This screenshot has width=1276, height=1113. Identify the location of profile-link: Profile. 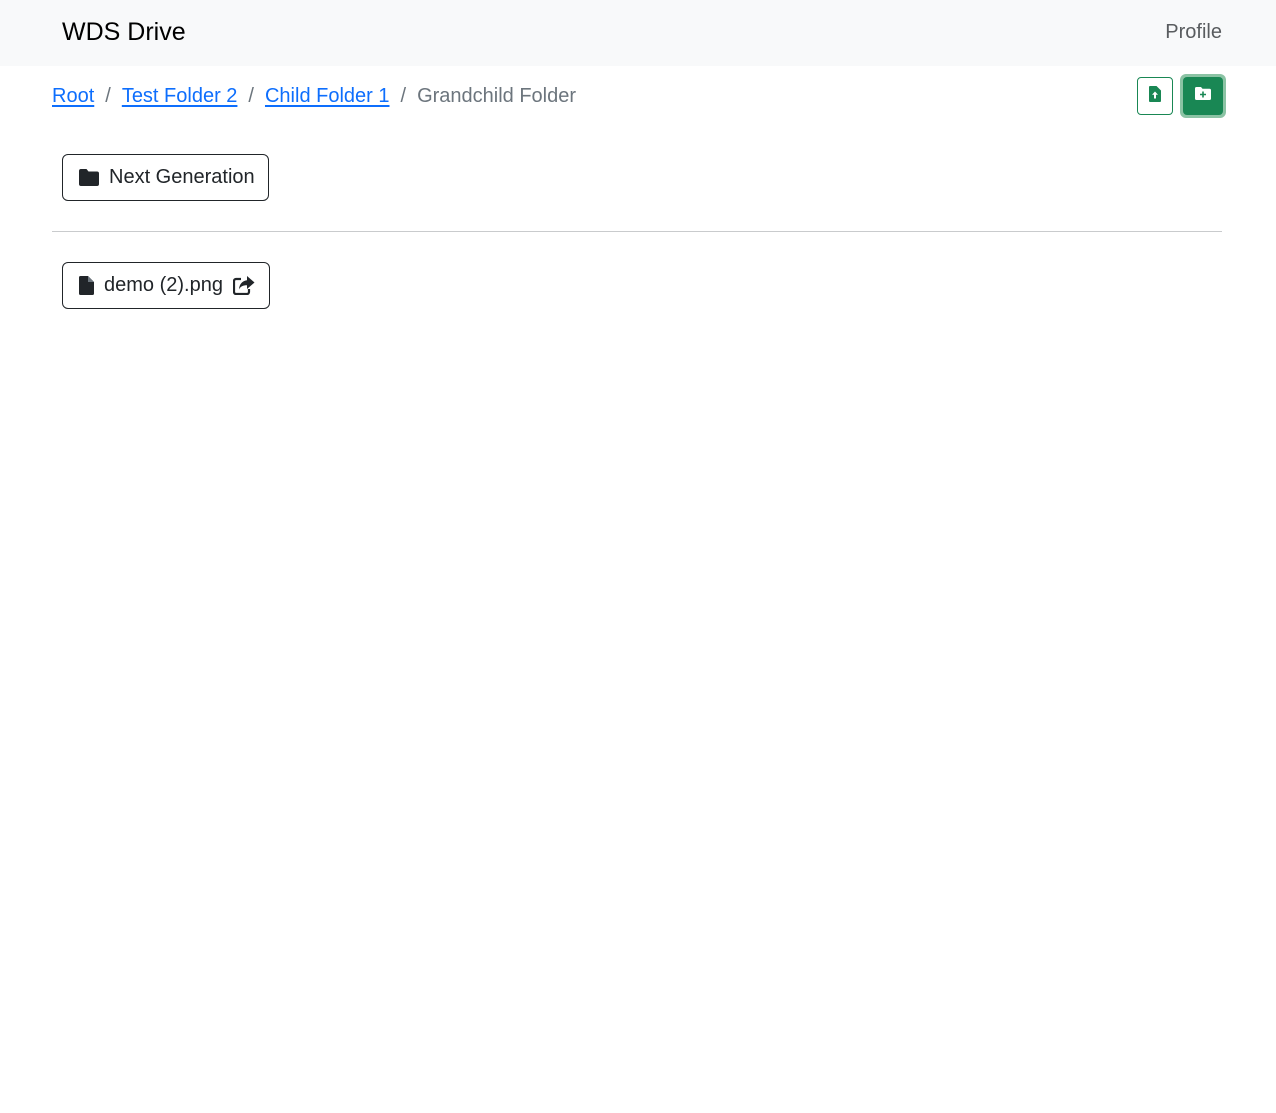
(1193, 32).